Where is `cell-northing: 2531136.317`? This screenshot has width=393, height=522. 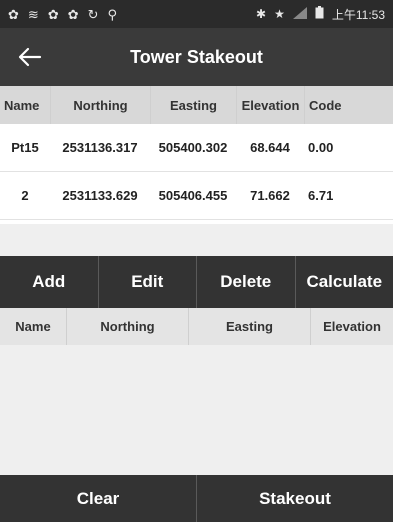 cell-northing: 2531136.317 is located at coordinates (100, 147).